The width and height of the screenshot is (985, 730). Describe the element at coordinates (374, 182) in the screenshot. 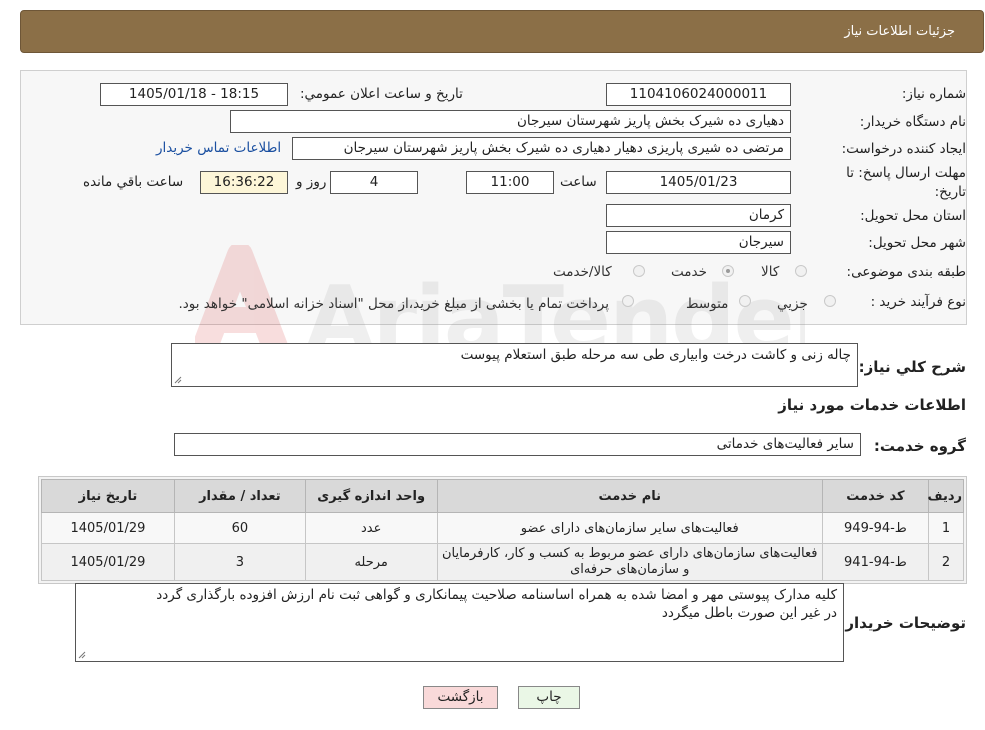

I see `deadline-days-field: 4` at that location.